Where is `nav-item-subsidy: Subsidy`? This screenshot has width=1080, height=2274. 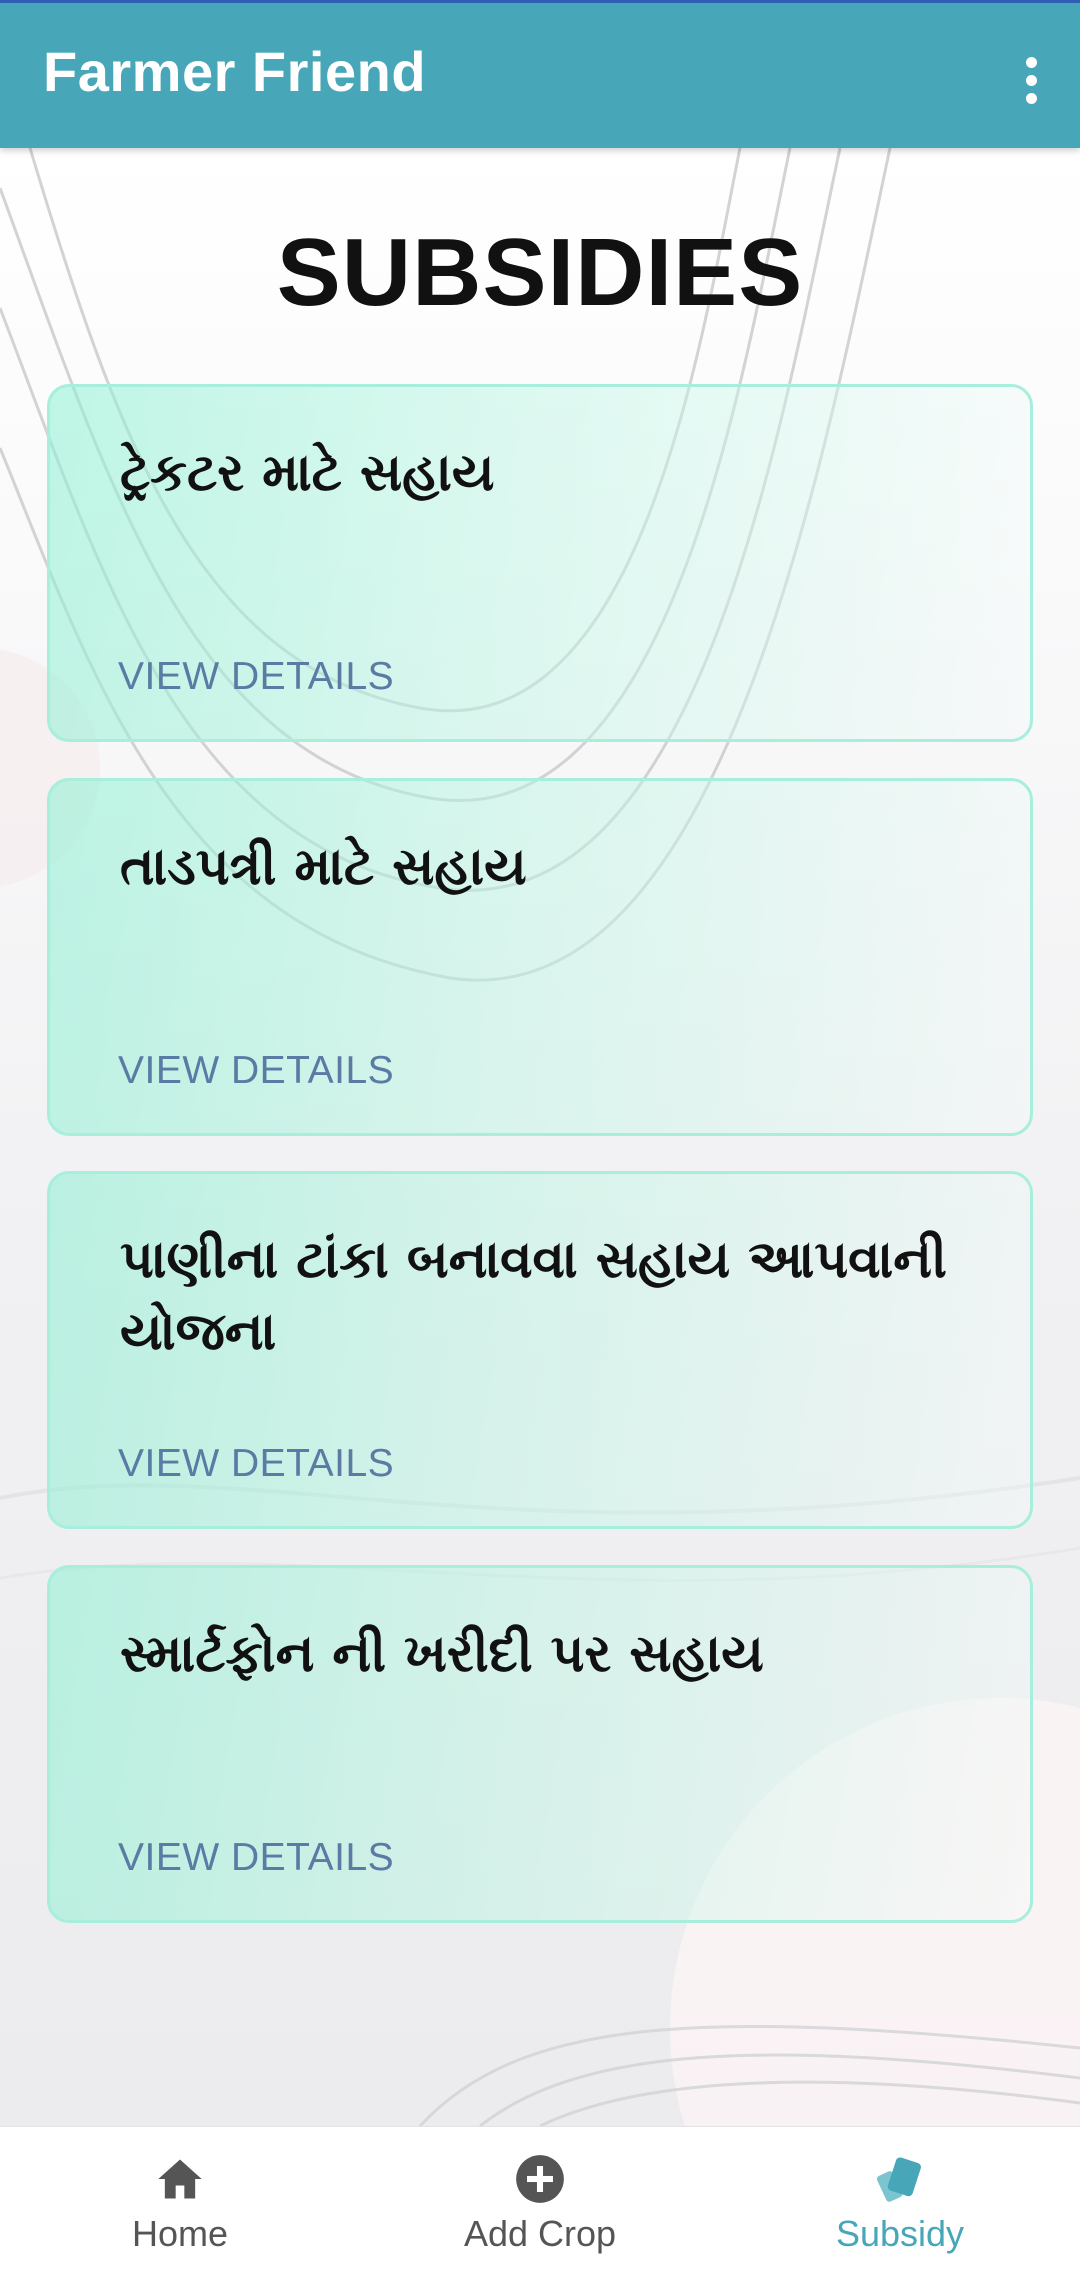
nav-item-subsidy: Subsidy is located at coordinates (900, 2200).